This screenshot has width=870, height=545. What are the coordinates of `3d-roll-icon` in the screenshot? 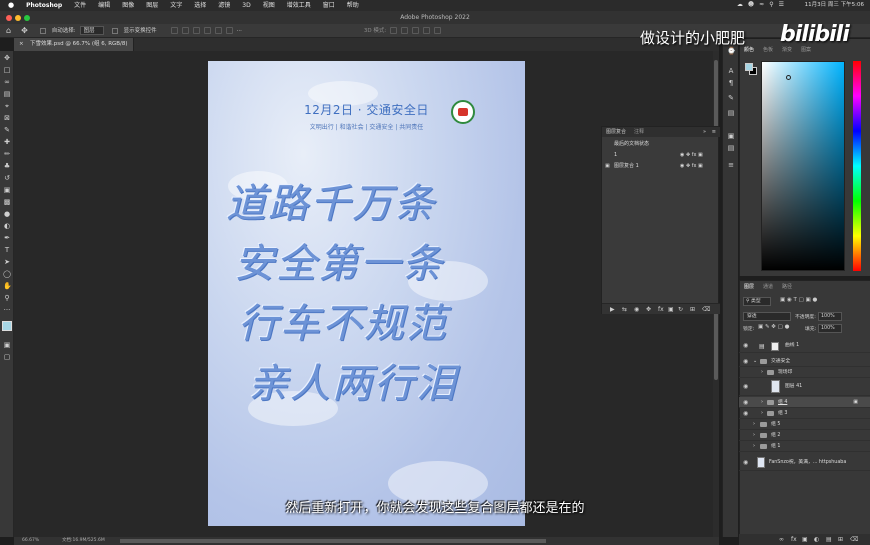 It's located at (405, 30).